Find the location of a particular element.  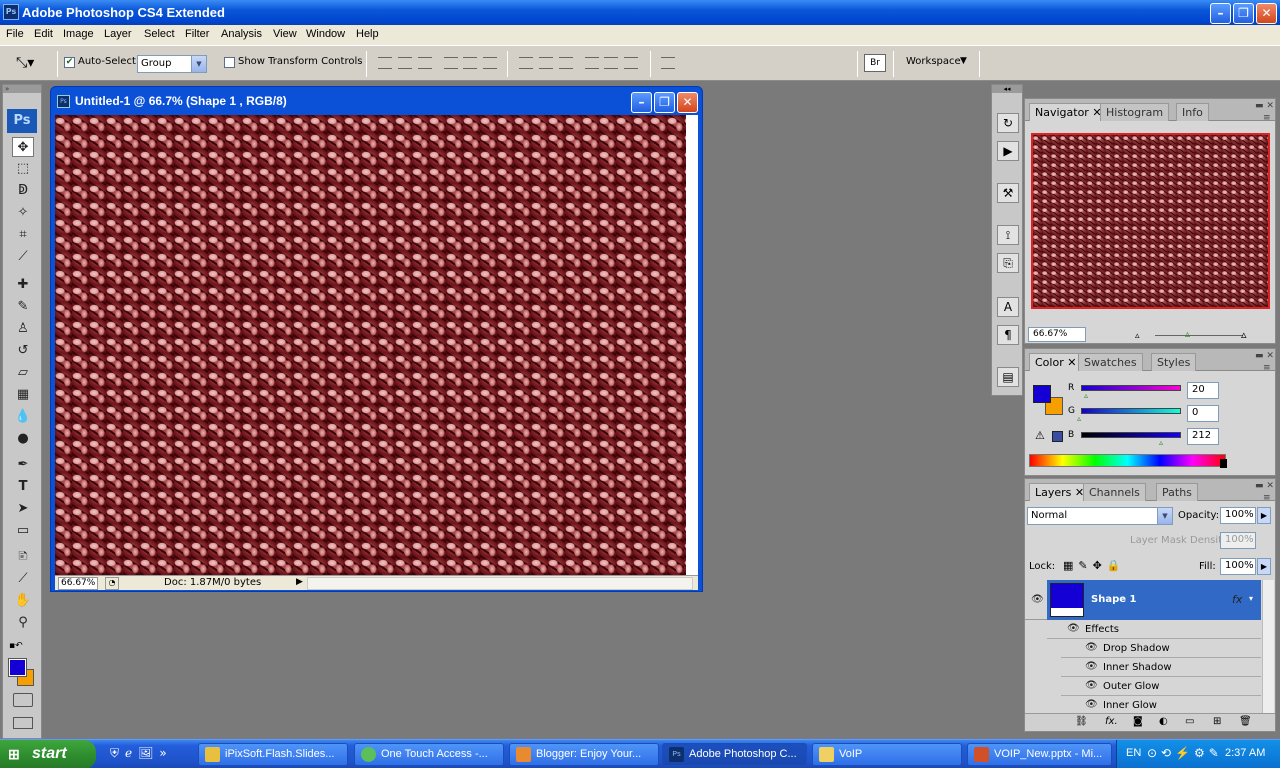

opacity-arrow-icon: ▶ is located at coordinates (1264, 515).